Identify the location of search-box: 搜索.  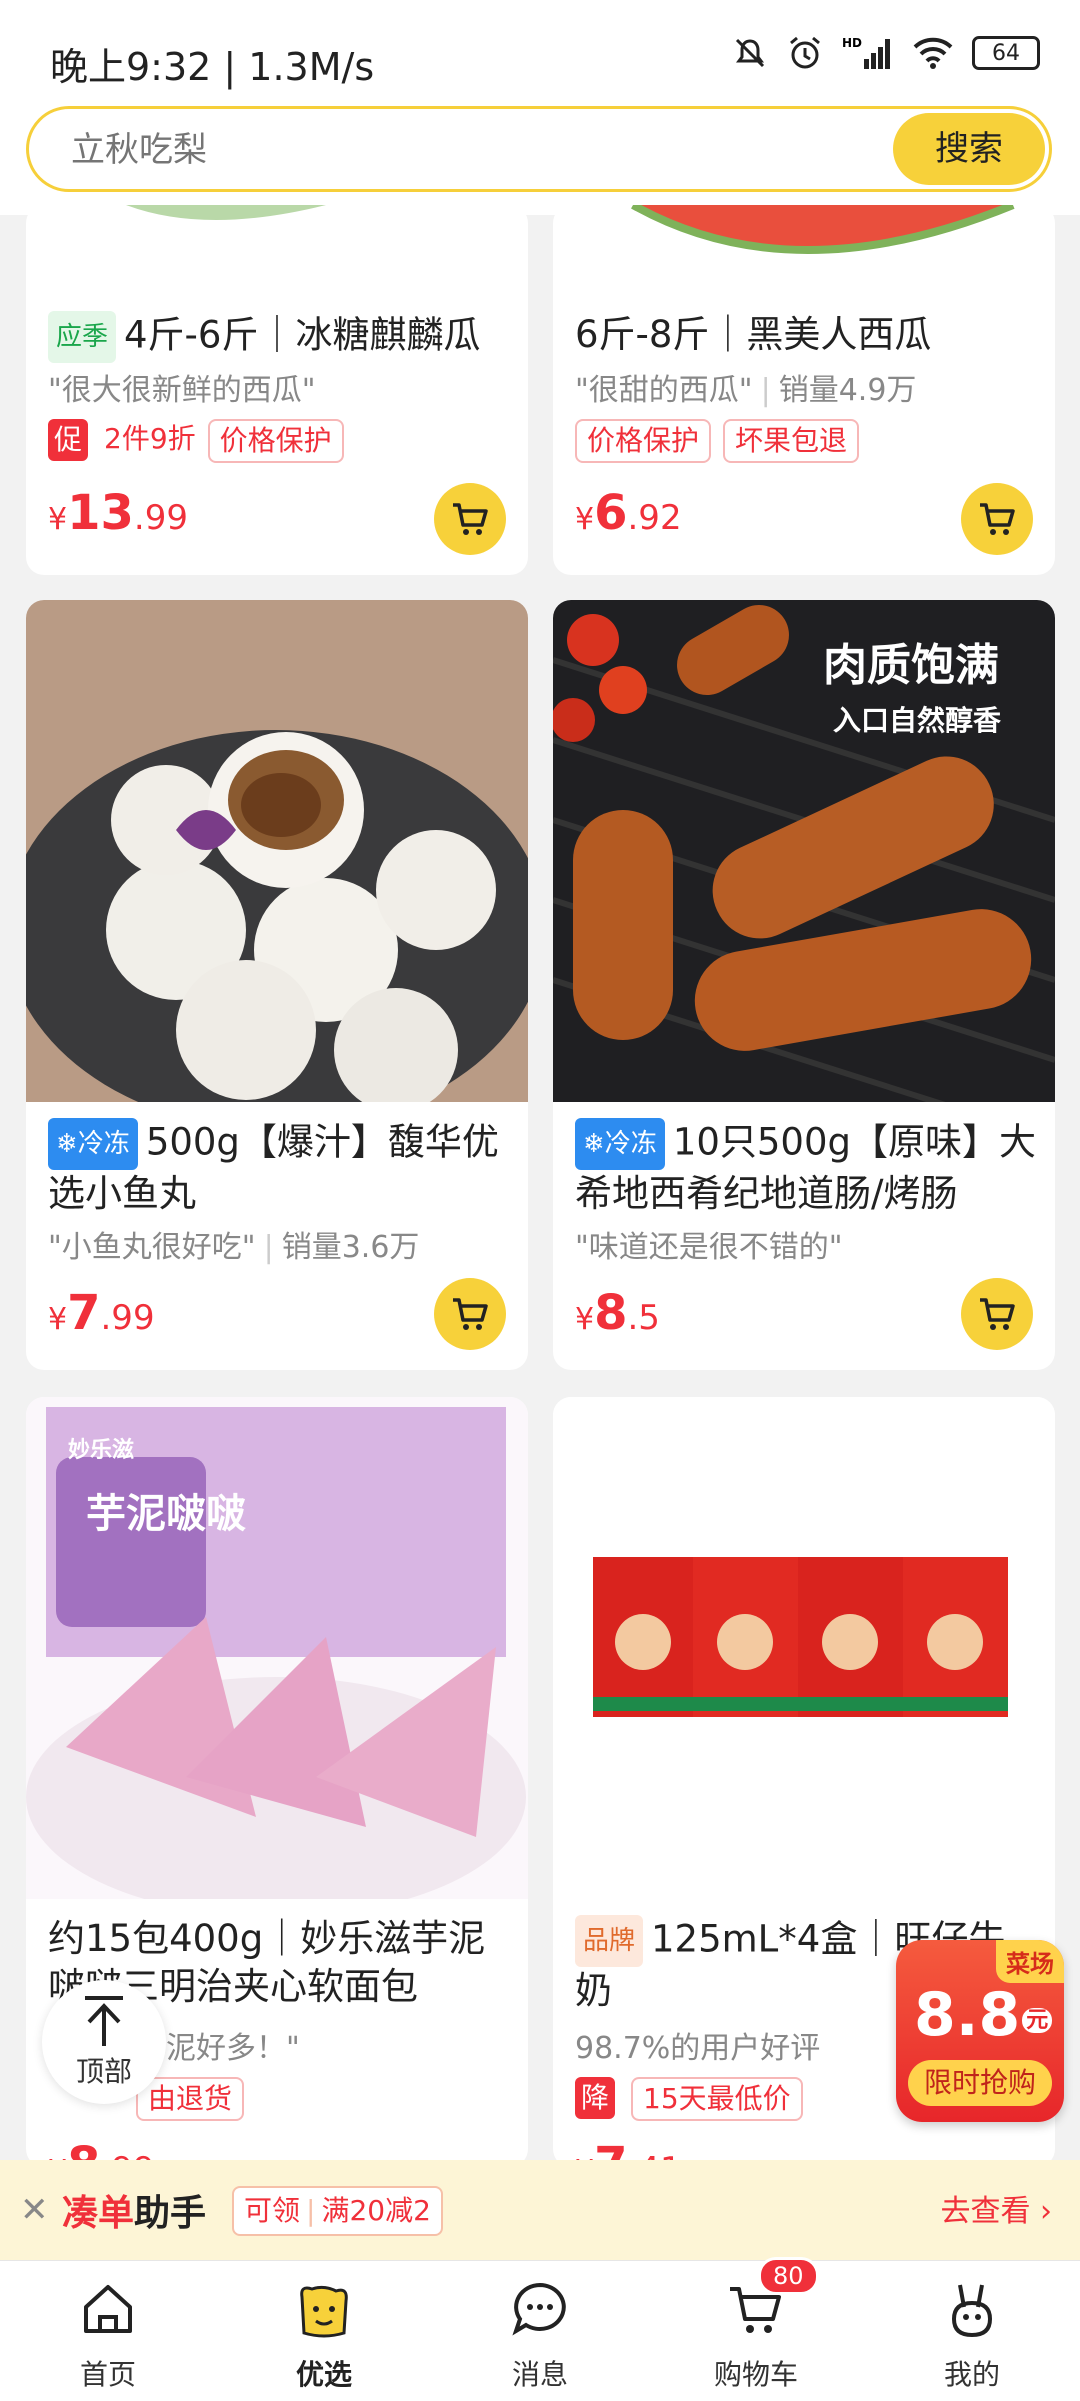
(539, 149).